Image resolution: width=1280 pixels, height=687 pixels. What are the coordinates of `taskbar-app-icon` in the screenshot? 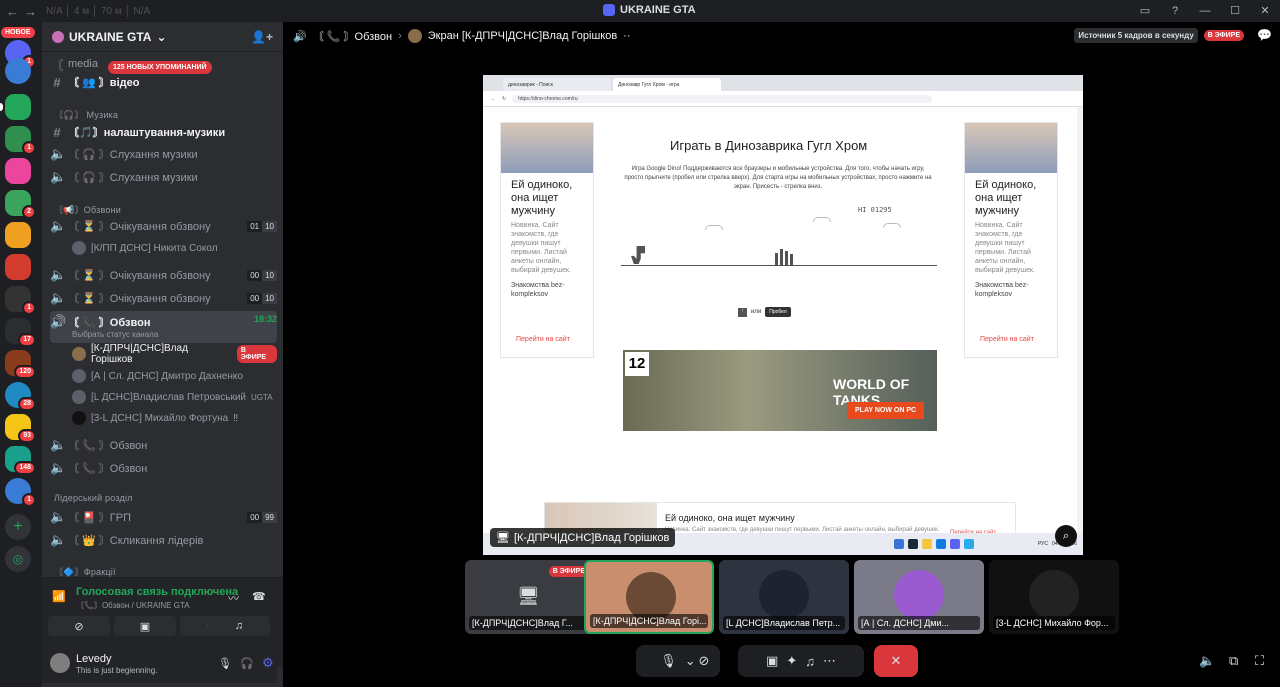 It's located at (898, 544).